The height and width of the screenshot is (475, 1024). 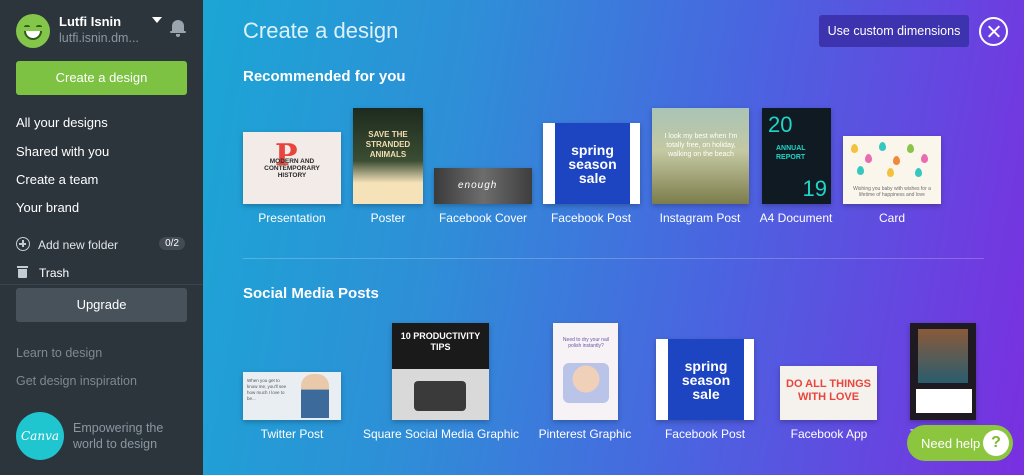 I want to click on canva-logo: Canva, so click(x=40, y=436).